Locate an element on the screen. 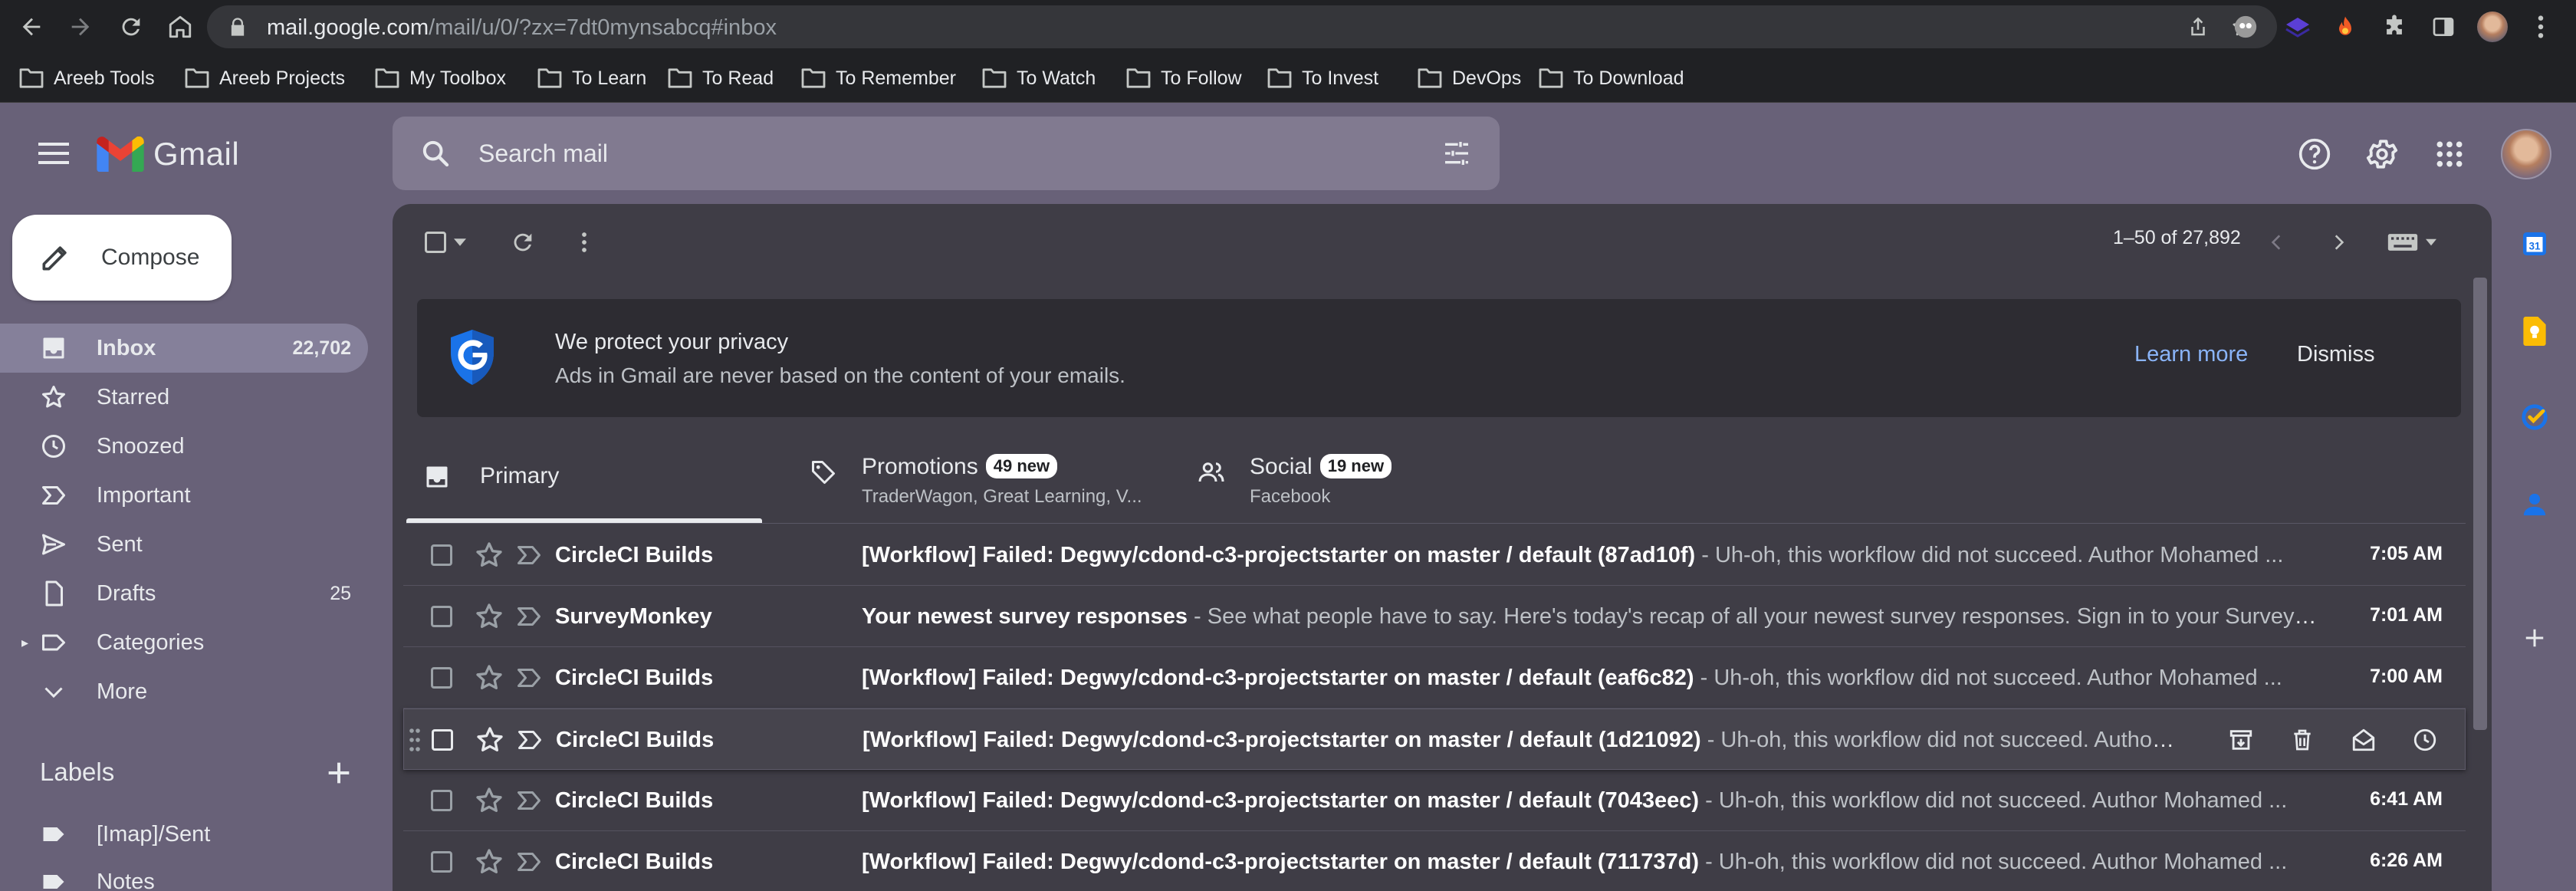 The image size is (2576, 891). sidebar-item-snoozed: Snoozed is located at coordinates (184, 447).